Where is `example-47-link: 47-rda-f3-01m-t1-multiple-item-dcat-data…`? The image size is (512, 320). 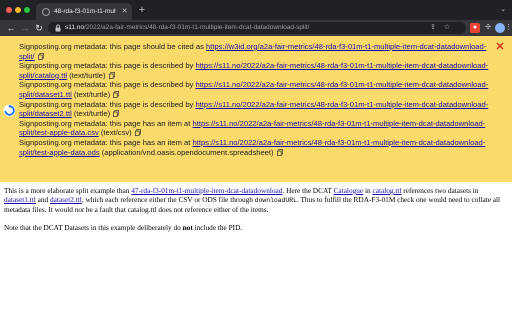 example-47-link: 47-rda-f3-01m-t1-multiple-item-dcat-data… is located at coordinates (206, 190).